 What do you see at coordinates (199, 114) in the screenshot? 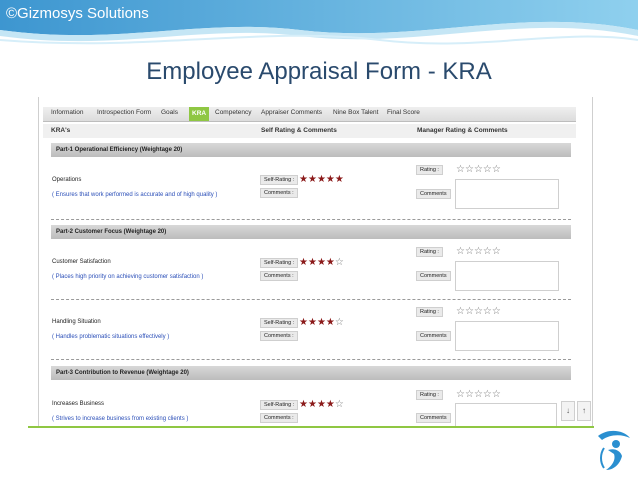
I see `tab-kra: KRA` at bounding box center [199, 114].